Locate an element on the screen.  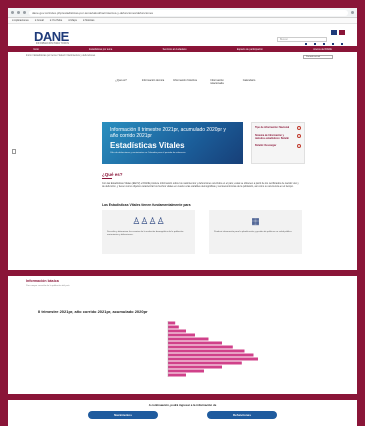
period-select: Periodo actual is located at coordinates (318, 57).